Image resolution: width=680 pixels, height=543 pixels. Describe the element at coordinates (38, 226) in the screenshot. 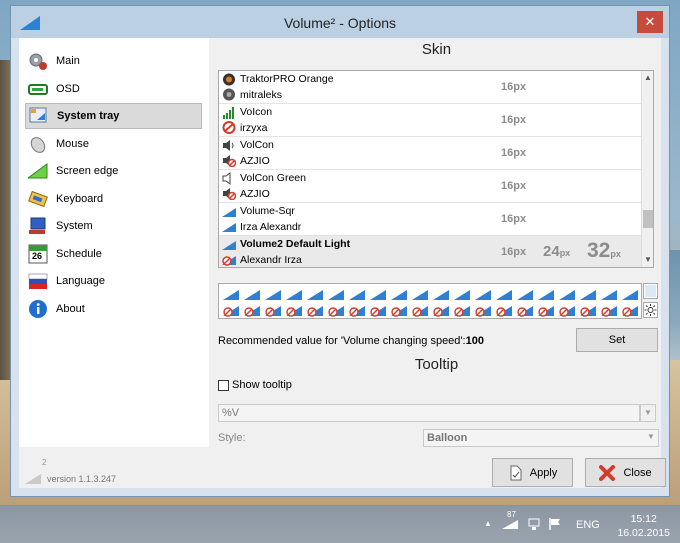

I see `monitor-icon` at that location.